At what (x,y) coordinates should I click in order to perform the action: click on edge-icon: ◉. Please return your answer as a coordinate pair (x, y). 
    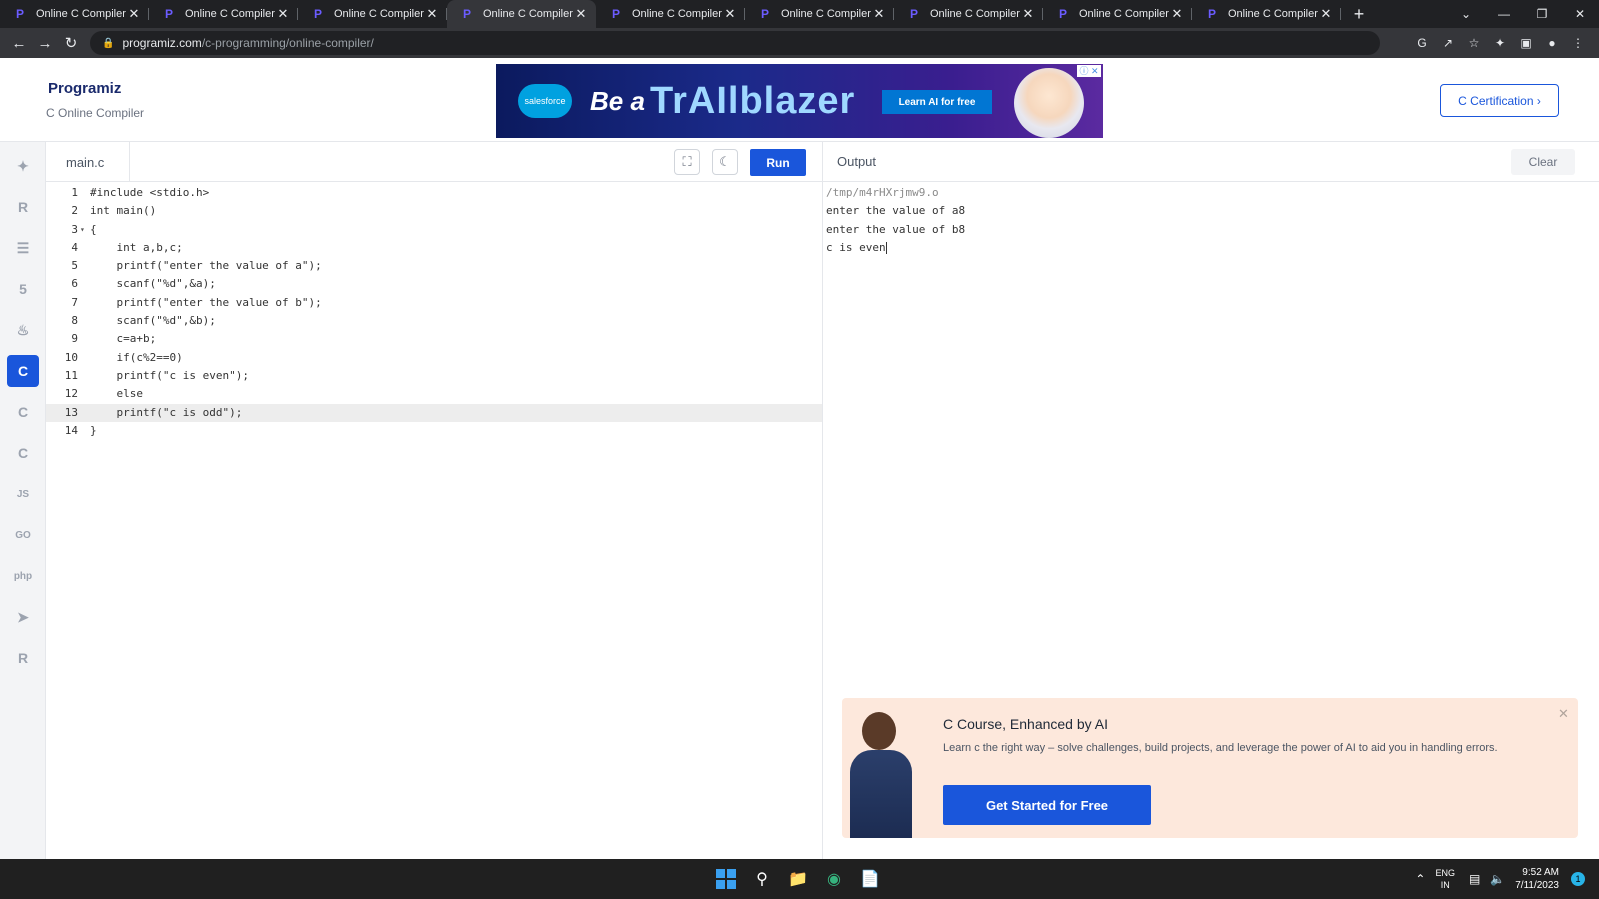
    Looking at the image, I should click on (834, 879).